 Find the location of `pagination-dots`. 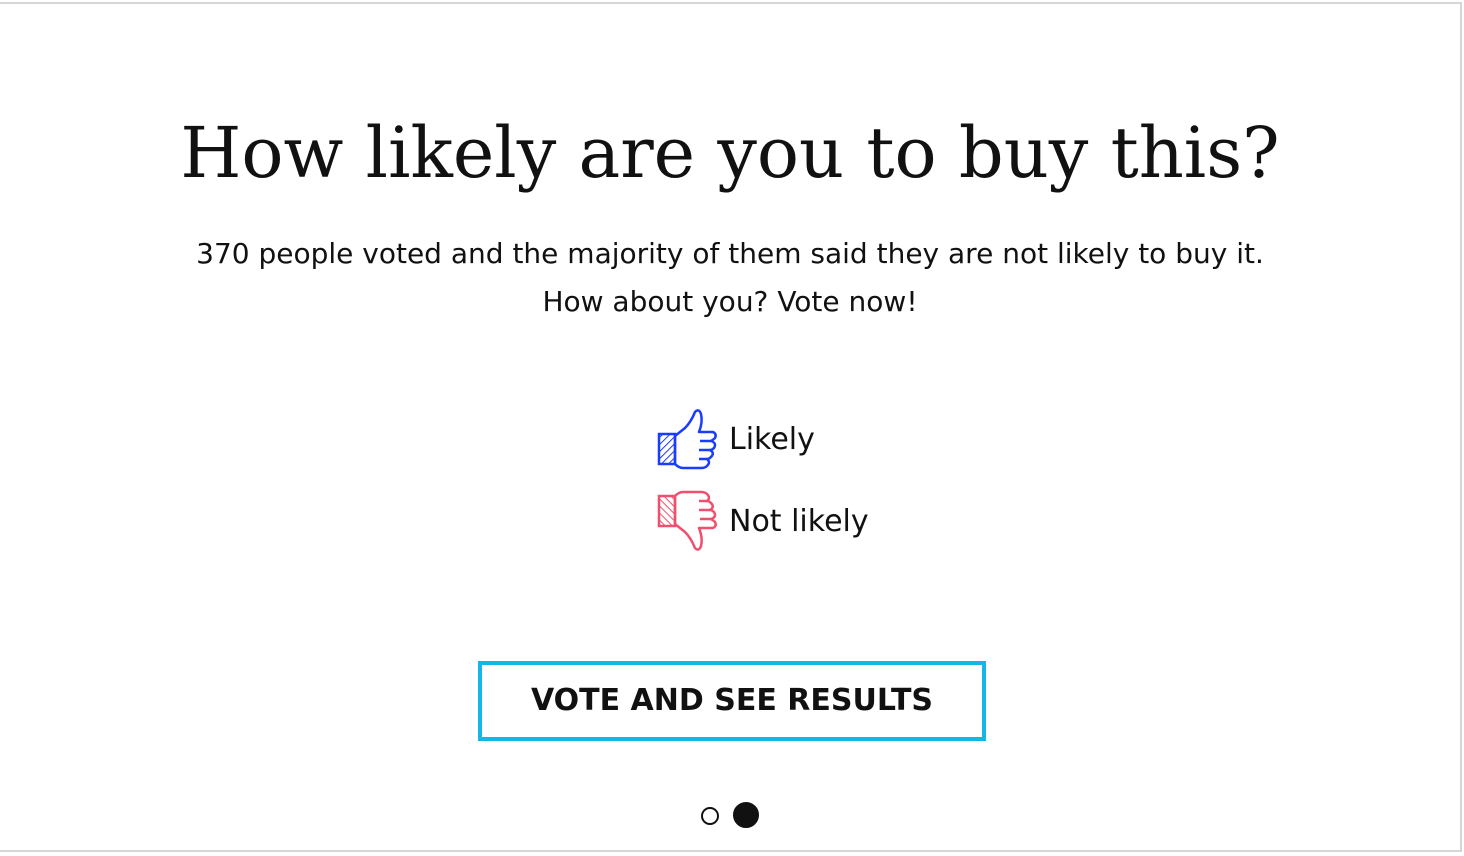

pagination-dots is located at coordinates (730, 815).